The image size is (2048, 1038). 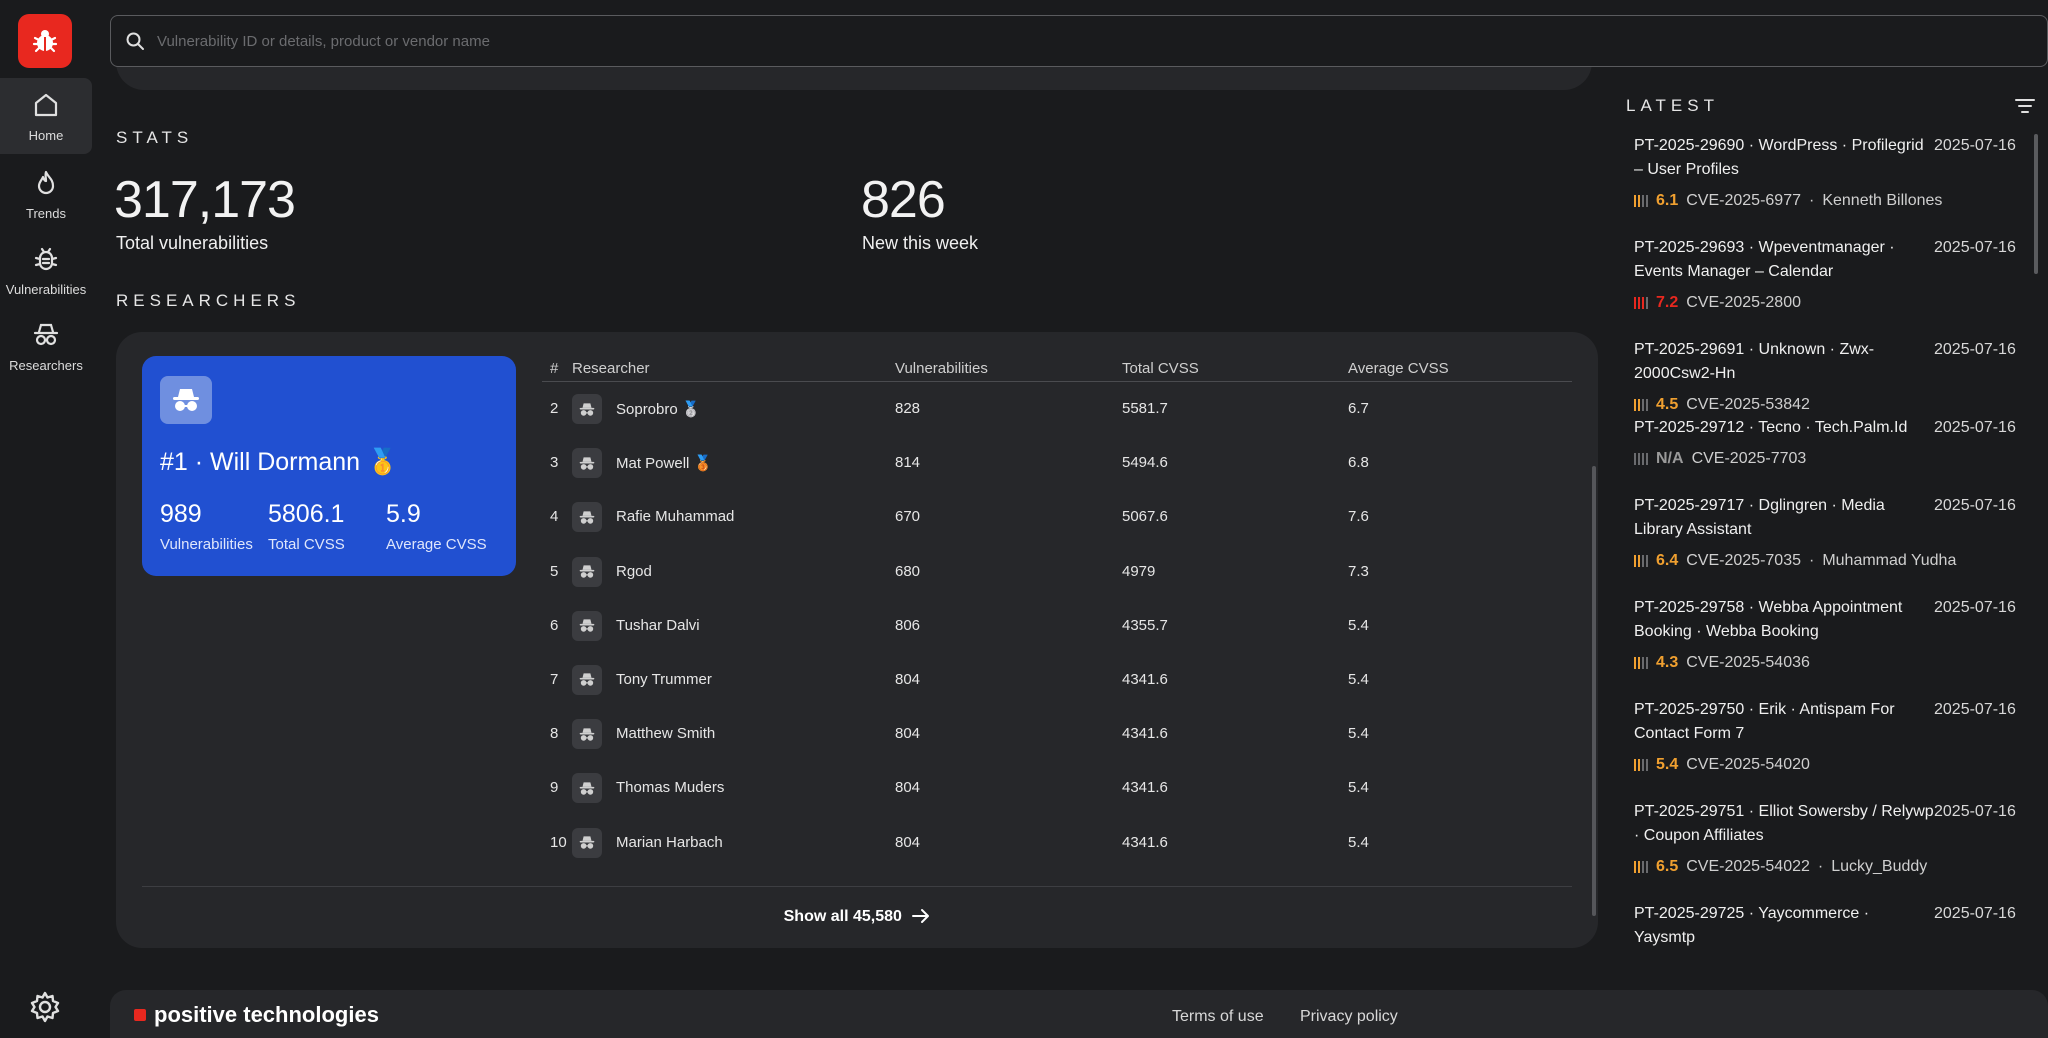 What do you see at coordinates (2025, 106) in the screenshot?
I see `filter-icon` at bounding box center [2025, 106].